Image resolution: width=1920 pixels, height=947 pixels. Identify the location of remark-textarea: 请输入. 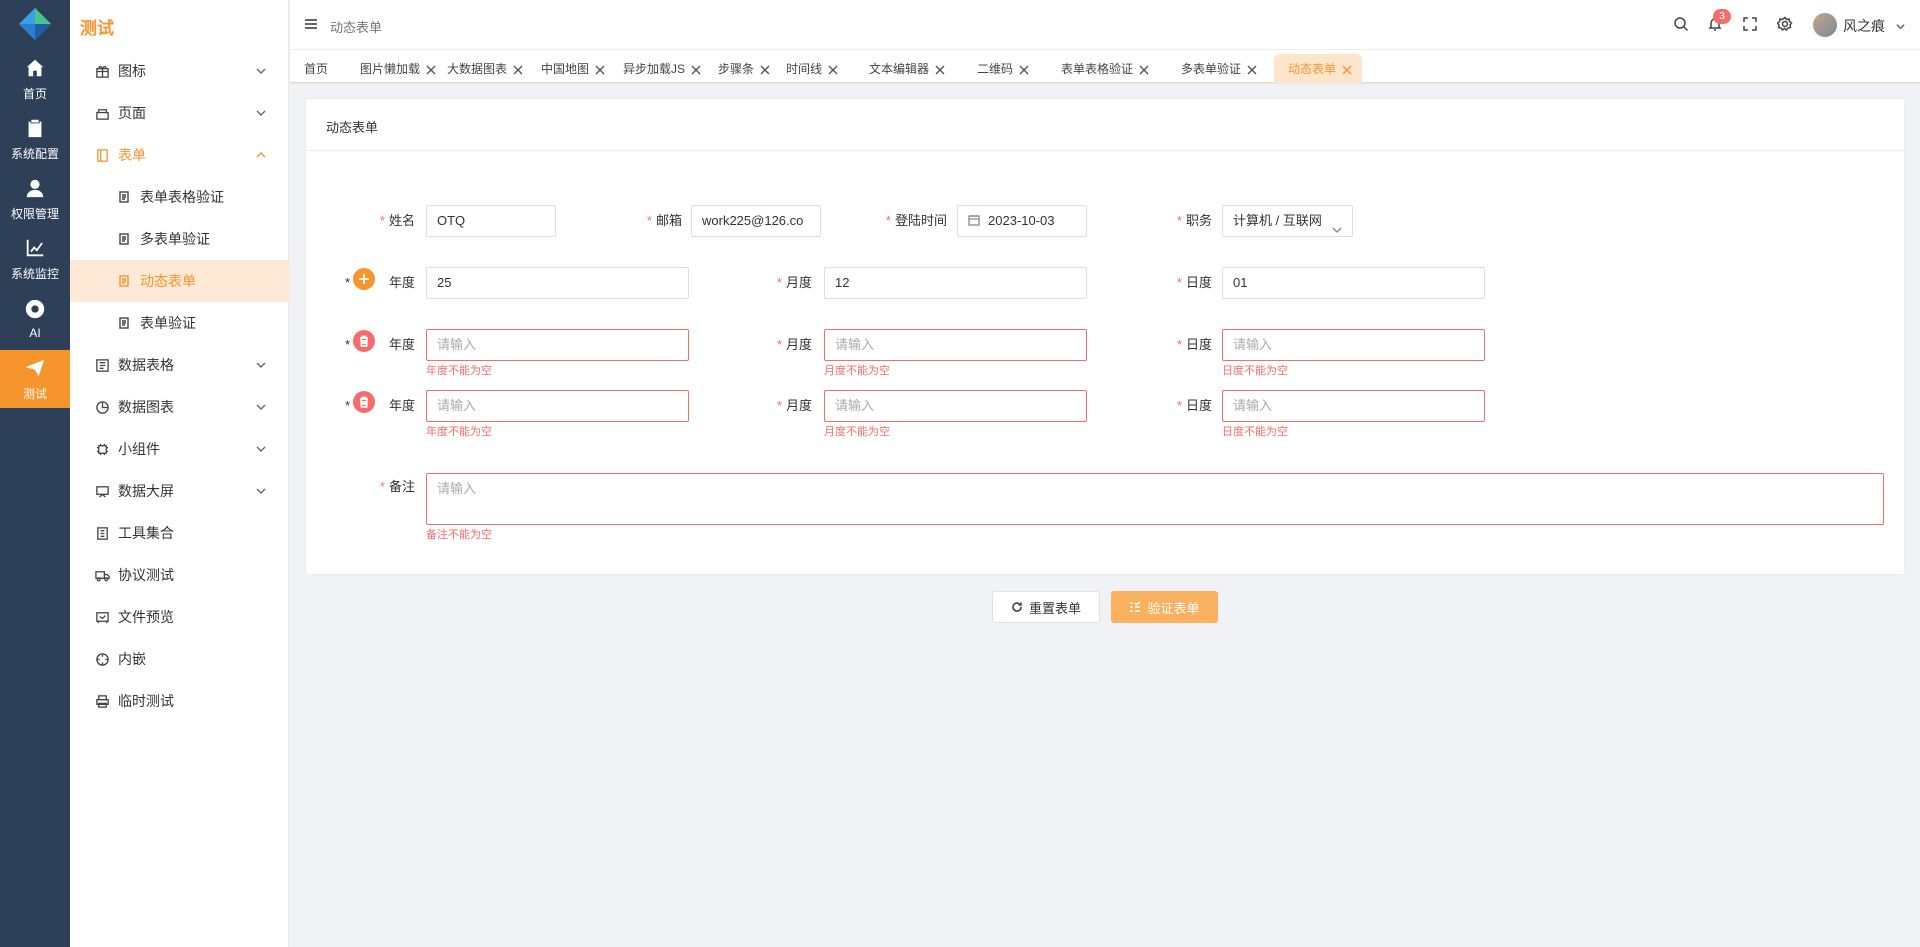
(1155, 499).